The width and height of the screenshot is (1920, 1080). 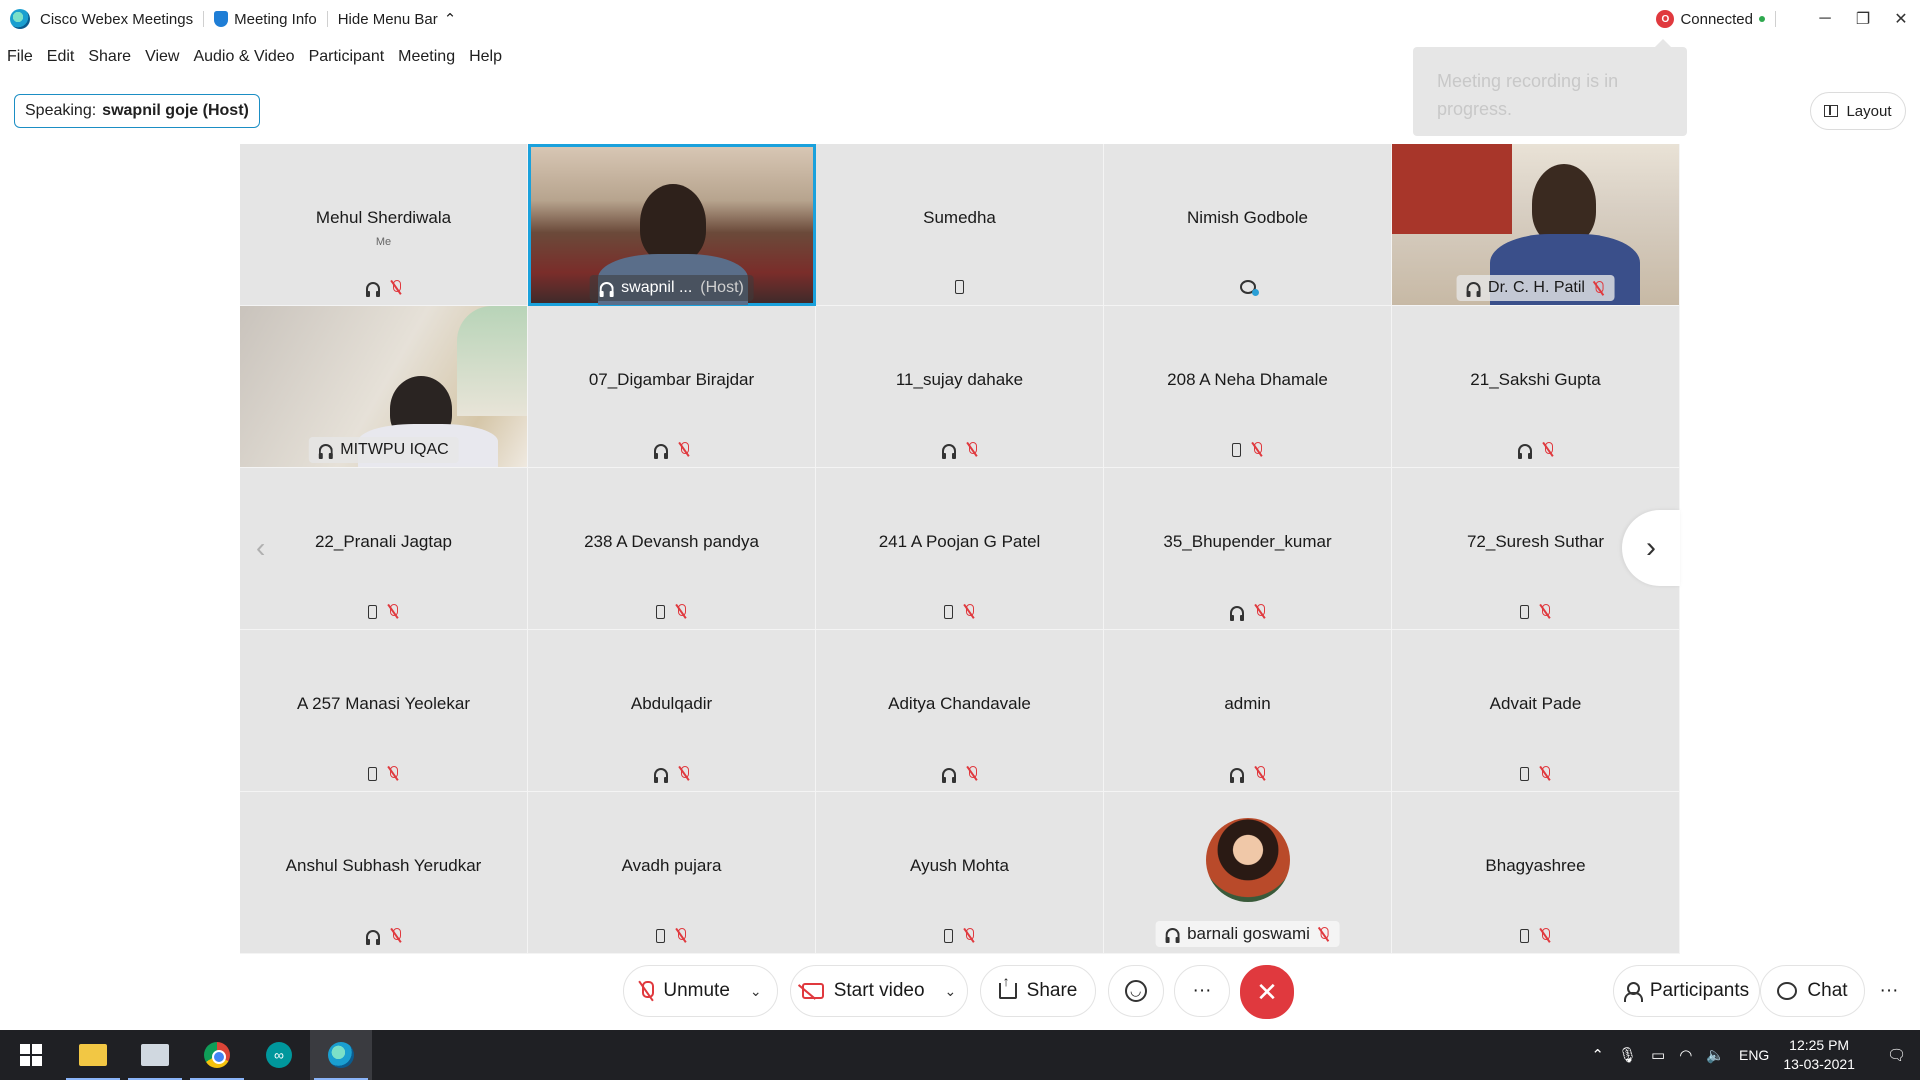 What do you see at coordinates (347, 57) in the screenshot?
I see `menu-participant: Participant` at bounding box center [347, 57].